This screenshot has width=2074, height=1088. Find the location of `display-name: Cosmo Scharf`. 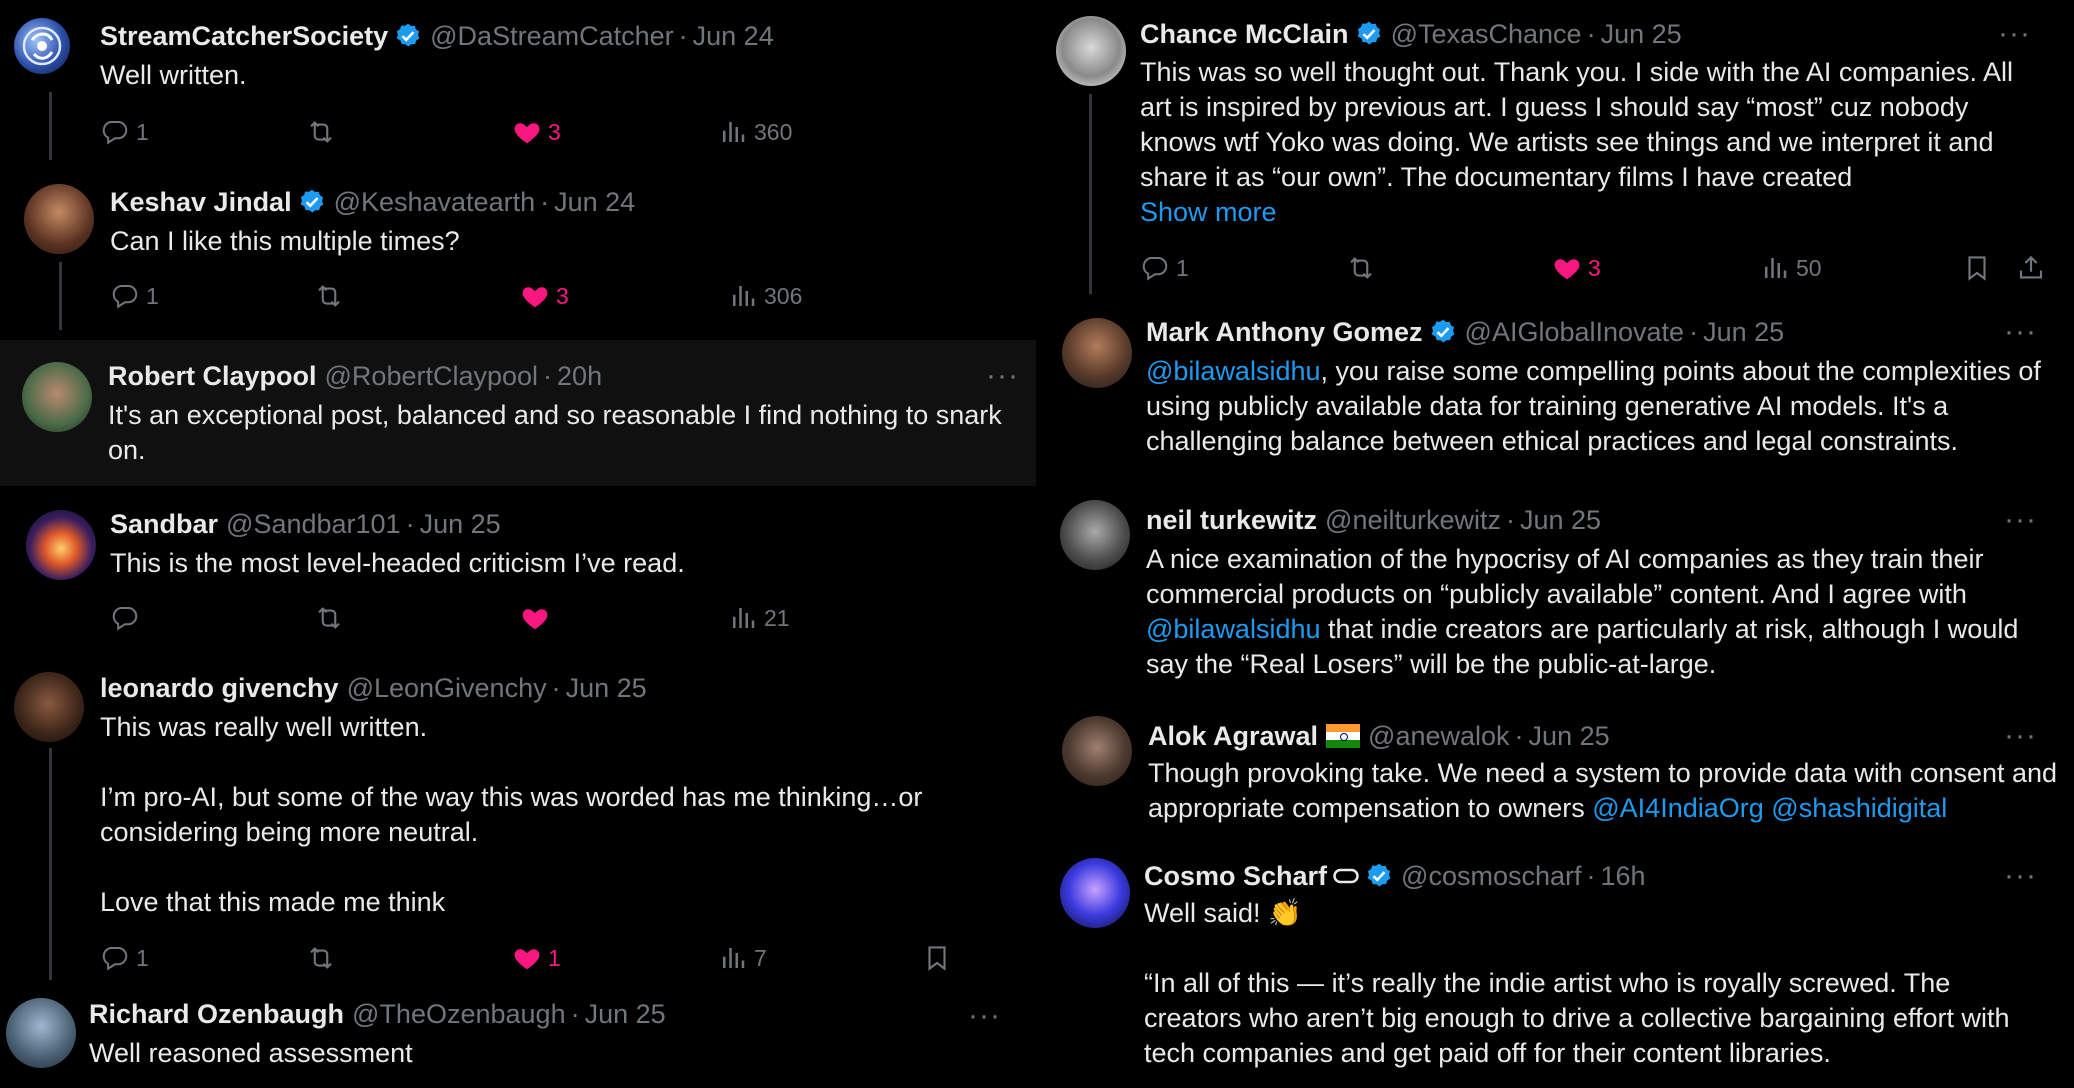

display-name: Cosmo Scharf is located at coordinates (1235, 876).